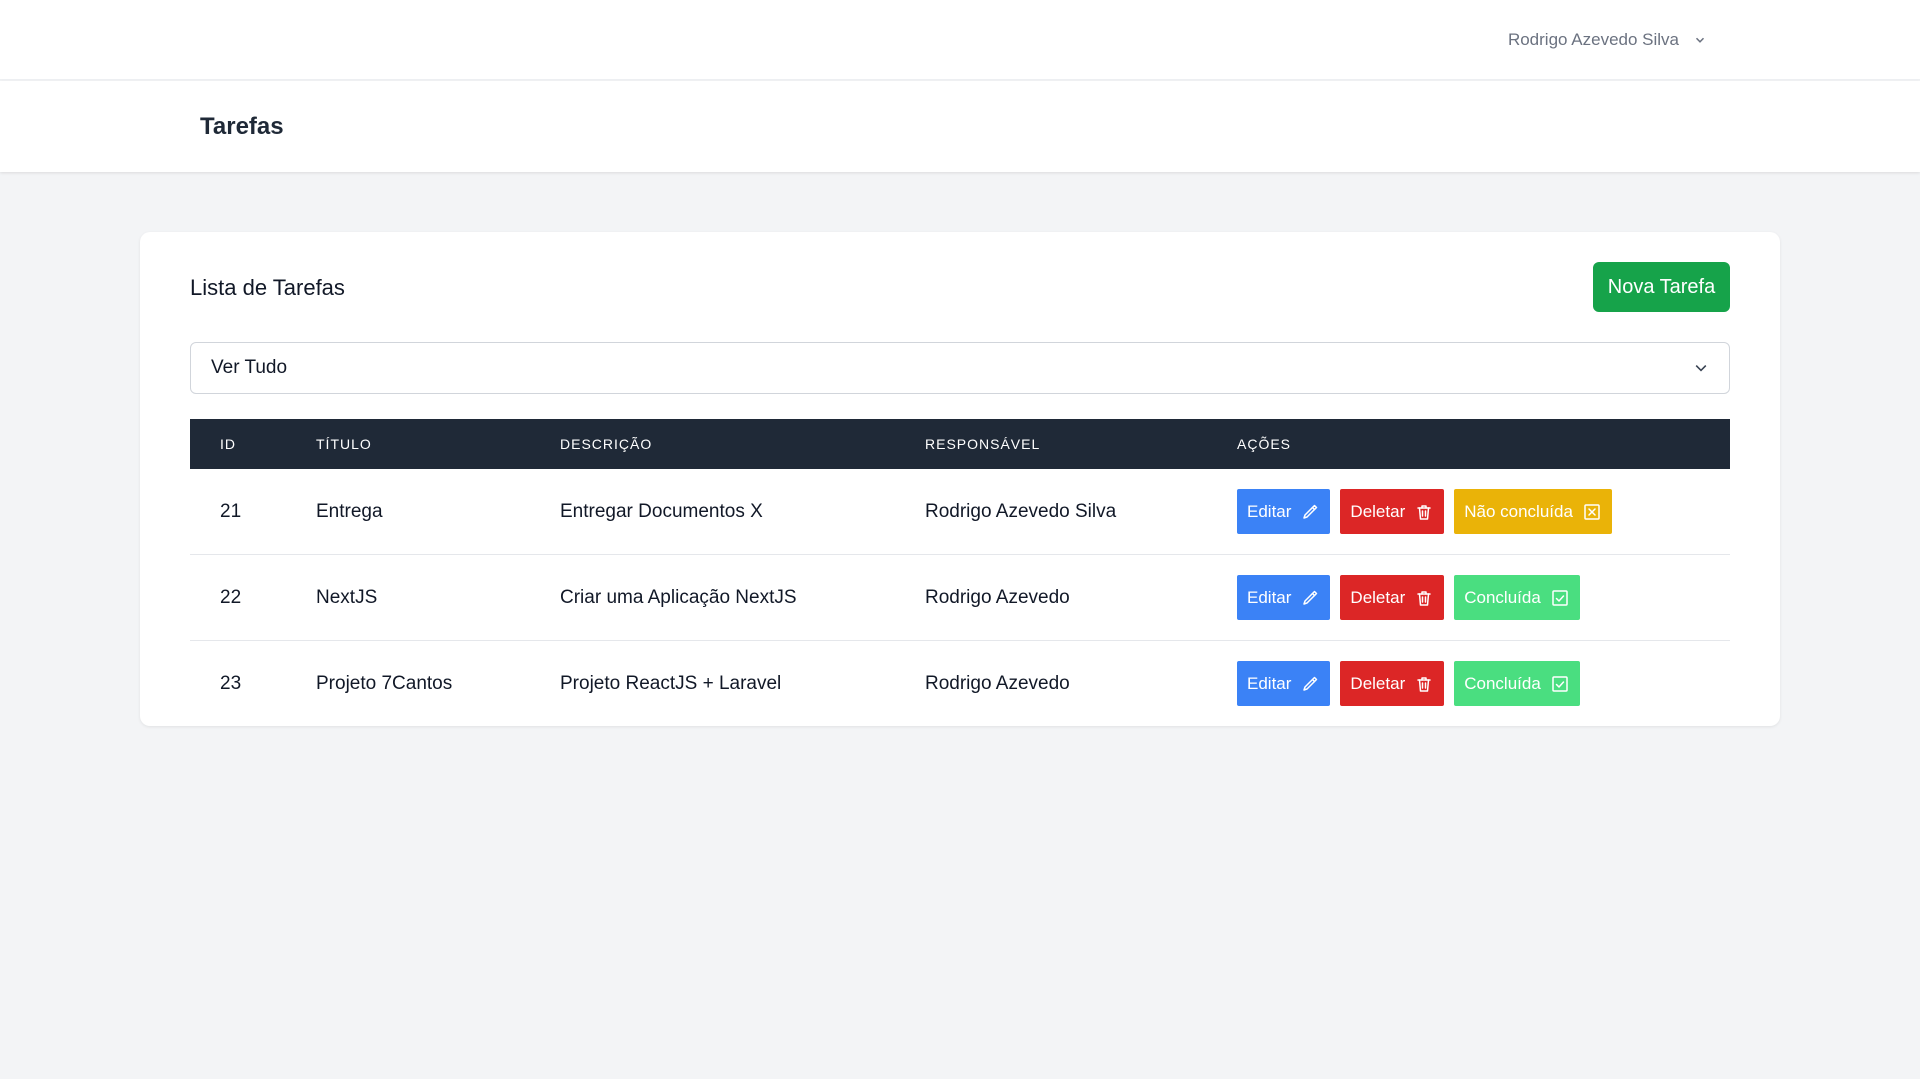 This screenshot has height=1079, width=1920. Describe the element at coordinates (344, 444) in the screenshot. I see `column-header-title: TÍTULO` at that location.